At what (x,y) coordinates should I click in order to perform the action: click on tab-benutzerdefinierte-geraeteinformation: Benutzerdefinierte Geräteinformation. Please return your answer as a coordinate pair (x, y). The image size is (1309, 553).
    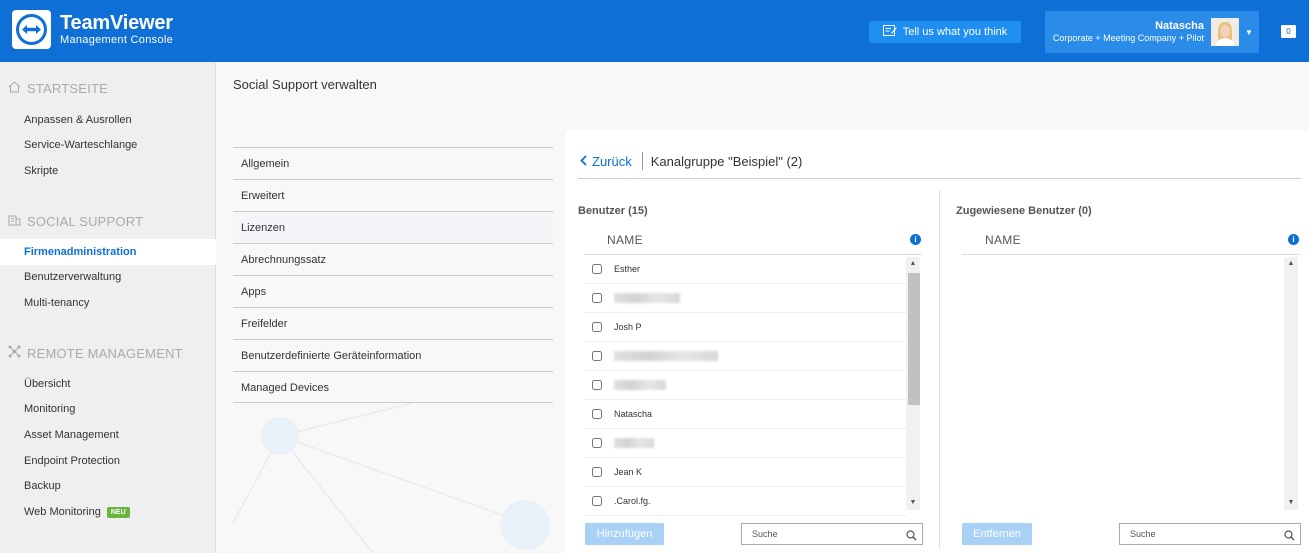
    Looking at the image, I should click on (393, 355).